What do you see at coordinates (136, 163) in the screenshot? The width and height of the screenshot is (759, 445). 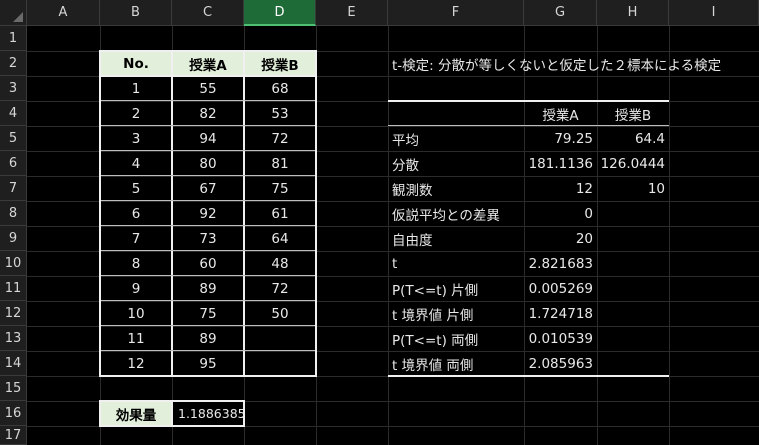 I see `cell-no: 4` at bounding box center [136, 163].